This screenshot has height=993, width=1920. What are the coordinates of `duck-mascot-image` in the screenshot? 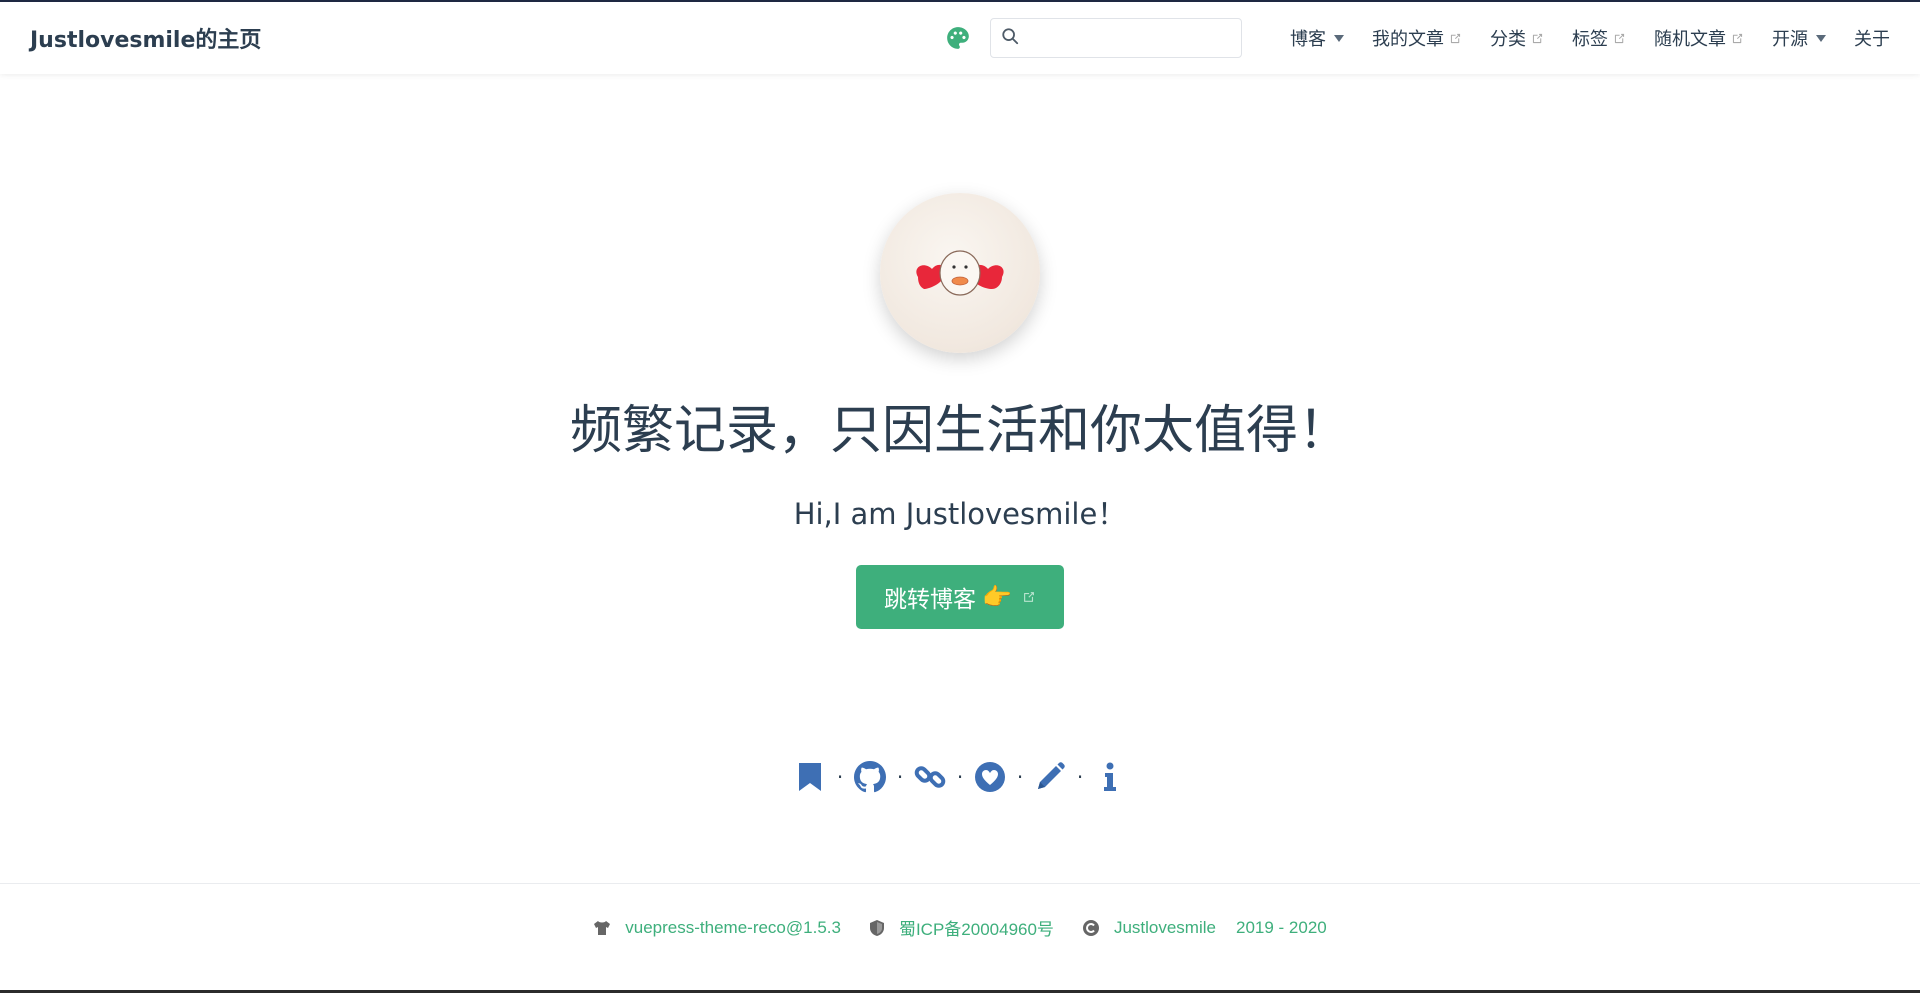 It's located at (960, 273).